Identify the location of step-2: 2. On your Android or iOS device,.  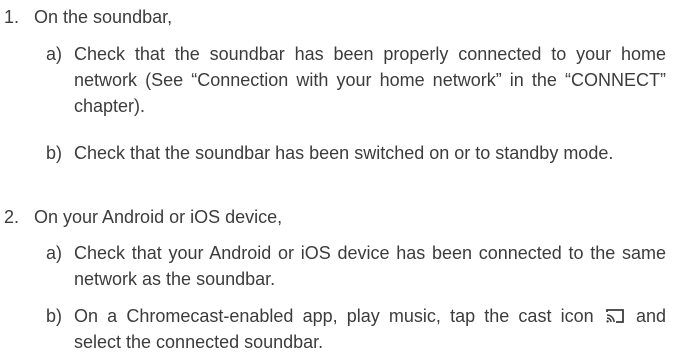
(341, 217).